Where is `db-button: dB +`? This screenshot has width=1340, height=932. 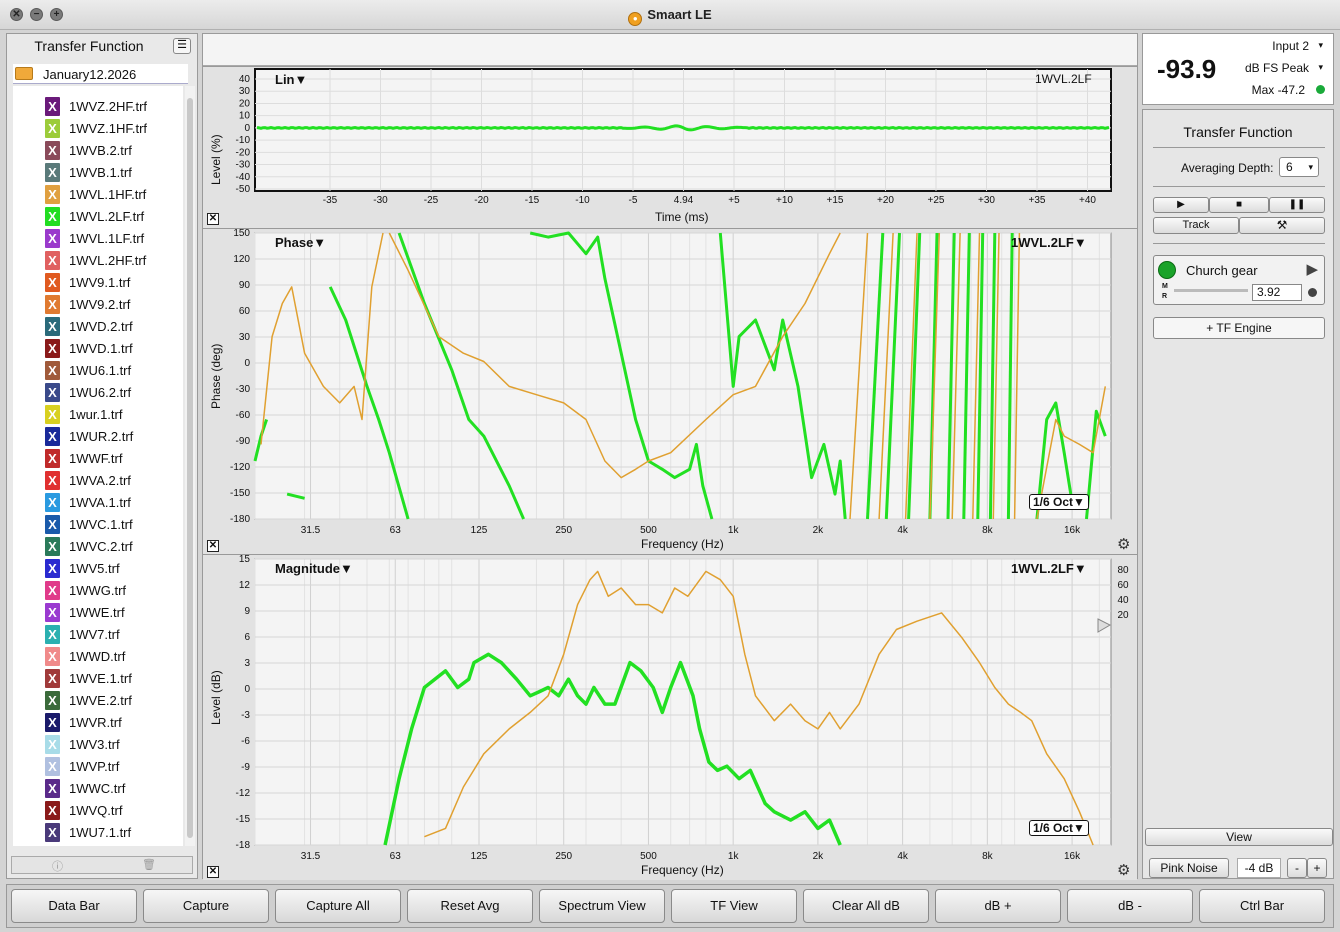 db-button: dB + is located at coordinates (998, 906).